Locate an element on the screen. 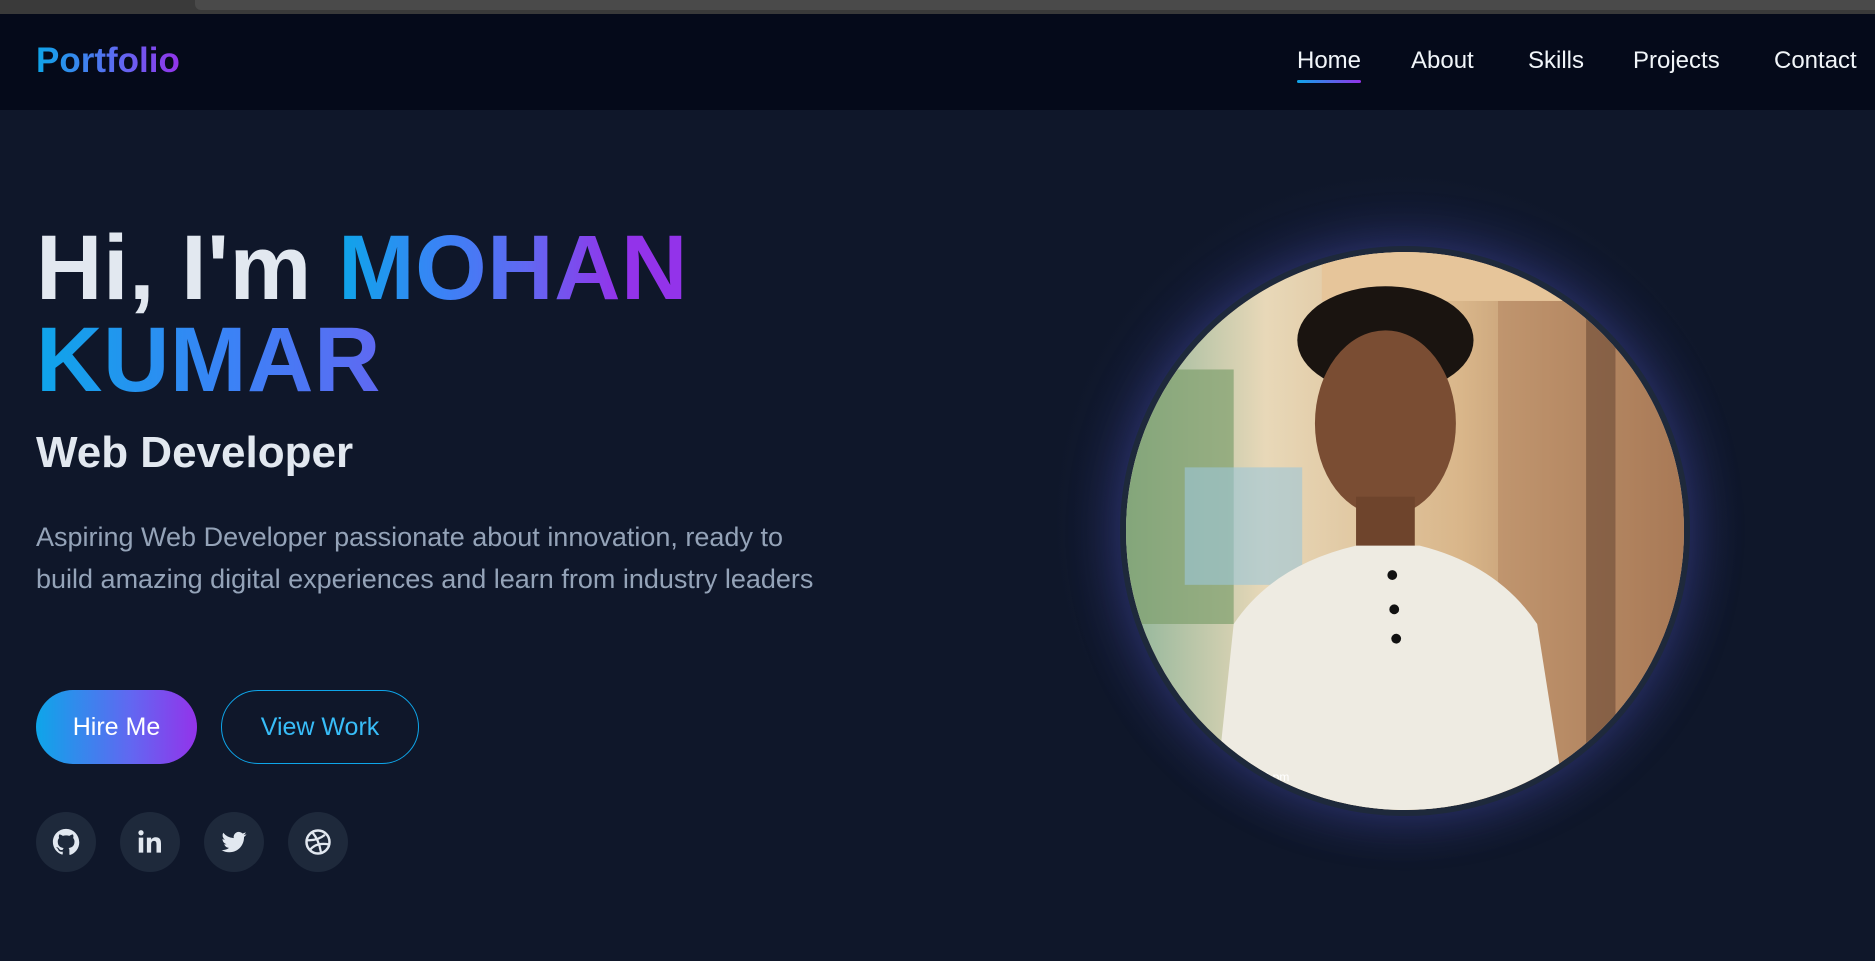 This screenshot has height=961, width=1875. github-link is located at coordinates (66, 842).